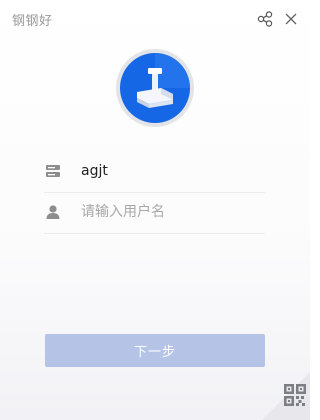 The height and width of the screenshot is (420, 320). I want to click on app-logo, so click(155, 88).